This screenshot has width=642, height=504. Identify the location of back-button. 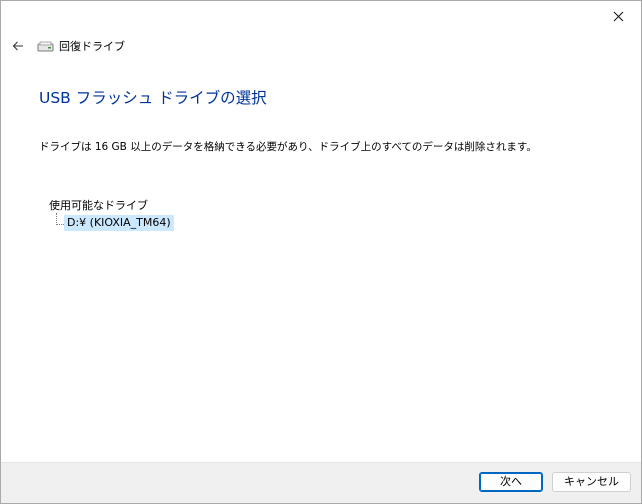
(18, 46).